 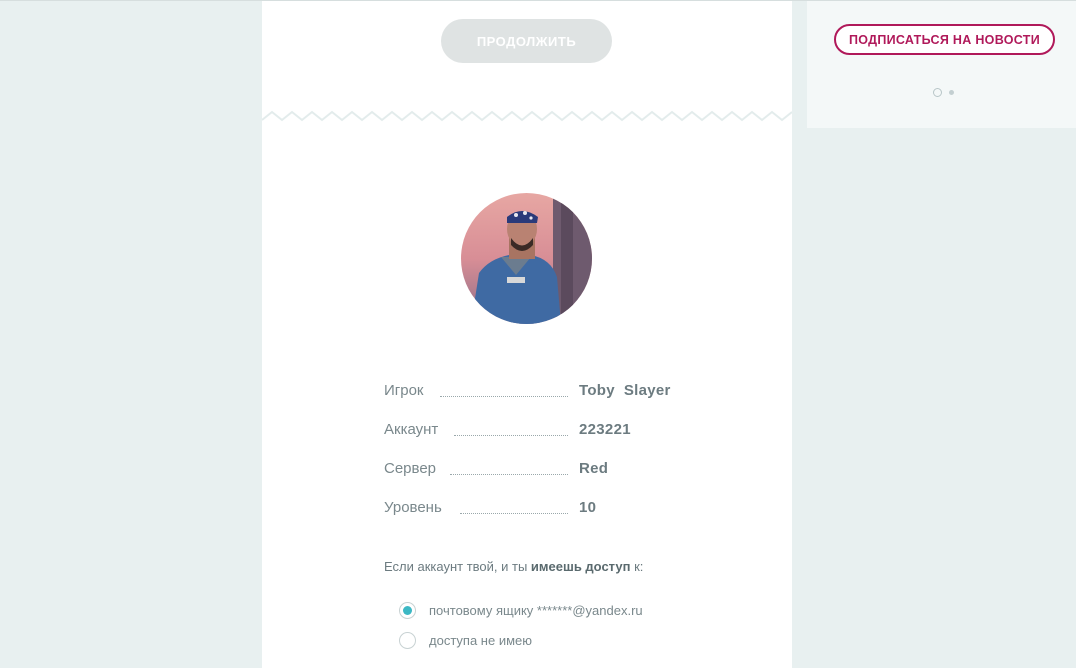 What do you see at coordinates (951, 92) in the screenshot?
I see `pager-dot` at bounding box center [951, 92].